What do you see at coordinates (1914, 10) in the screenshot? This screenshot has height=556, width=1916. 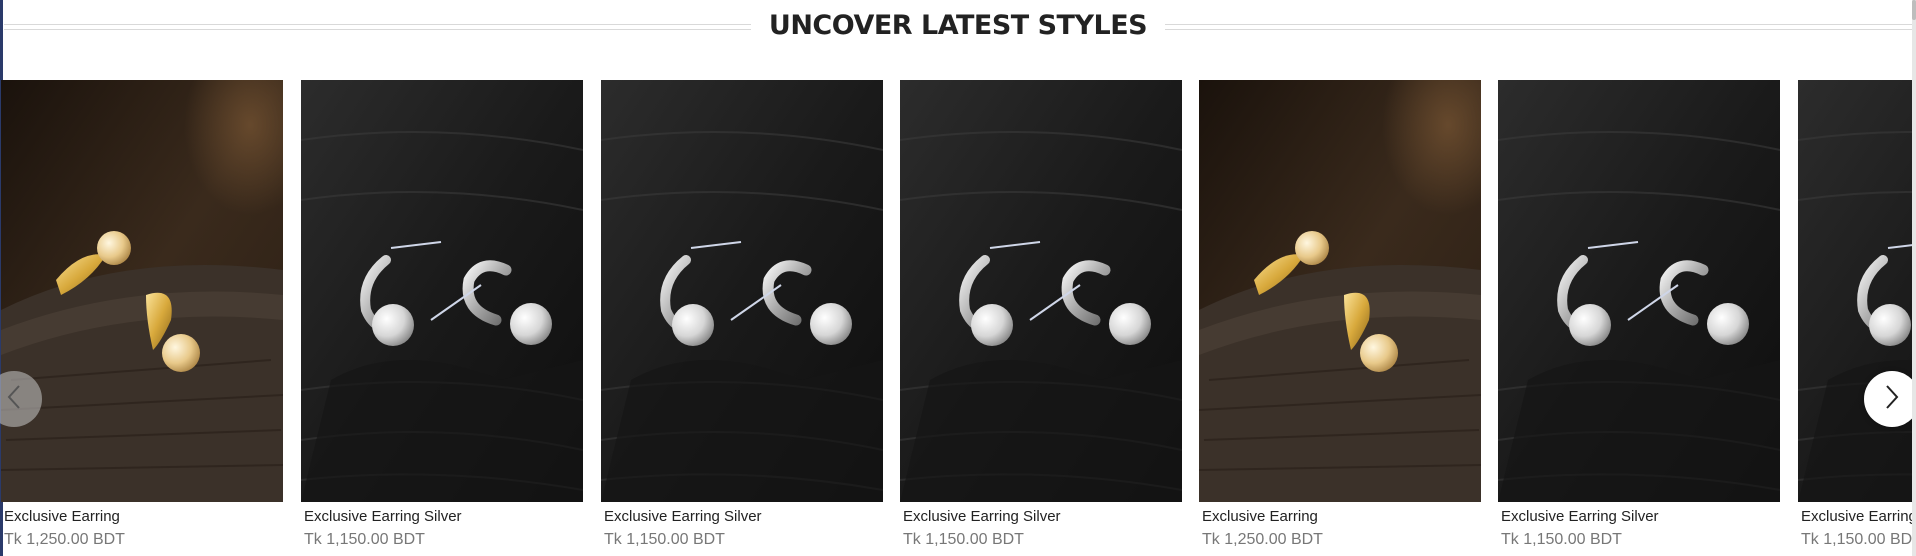 I see `scrollbar-thumb` at bounding box center [1914, 10].